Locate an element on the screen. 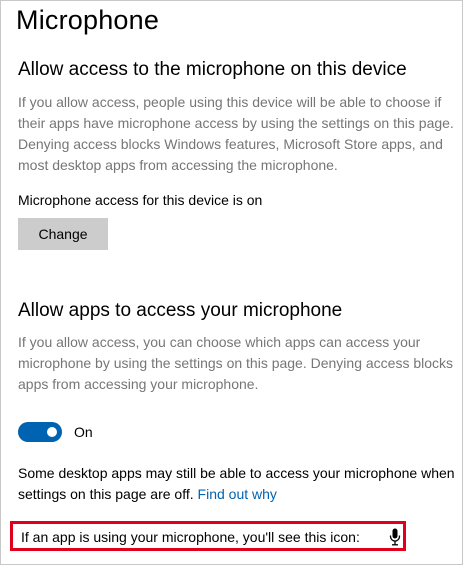 The height and width of the screenshot is (565, 463). toggle-knob is located at coordinates (52, 432).